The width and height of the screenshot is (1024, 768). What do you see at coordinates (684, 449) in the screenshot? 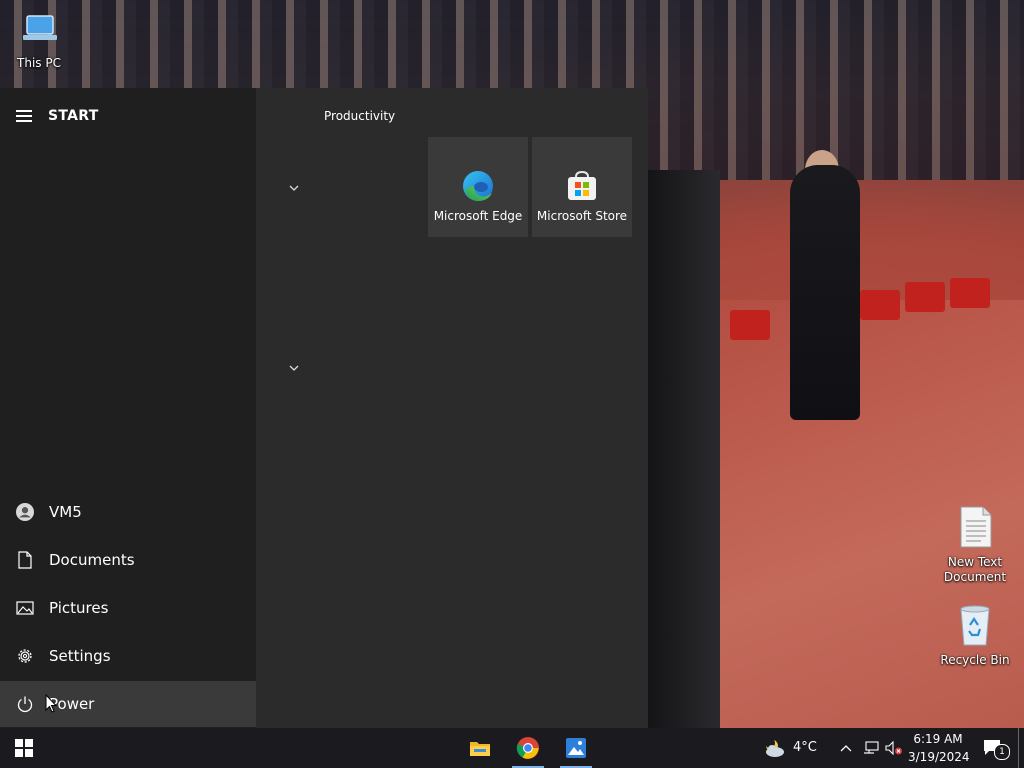
I see `wallpaper-figure-dark` at bounding box center [684, 449].